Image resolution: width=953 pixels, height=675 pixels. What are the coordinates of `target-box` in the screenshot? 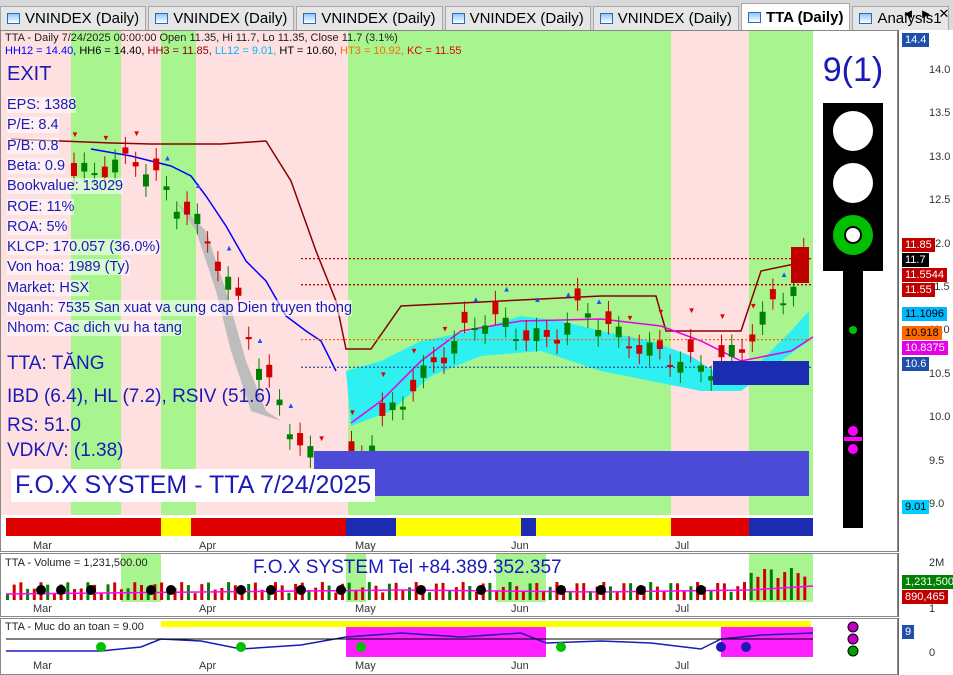 It's located at (761, 373).